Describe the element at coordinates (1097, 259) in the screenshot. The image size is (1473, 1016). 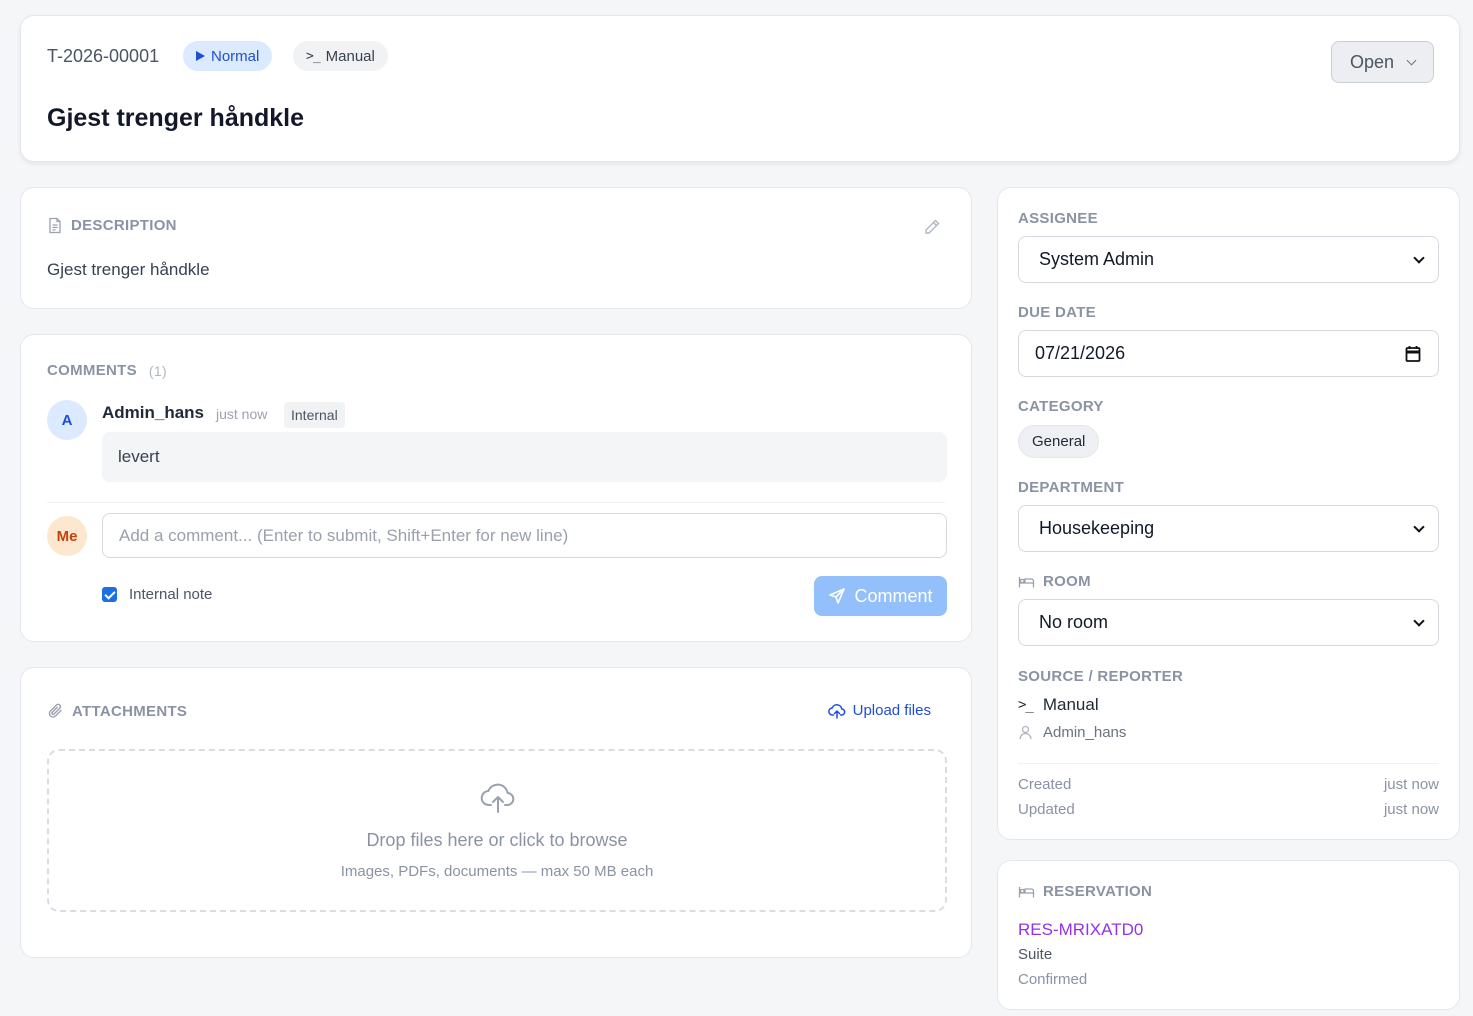
I see `assignee-value: System Admin` at that location.